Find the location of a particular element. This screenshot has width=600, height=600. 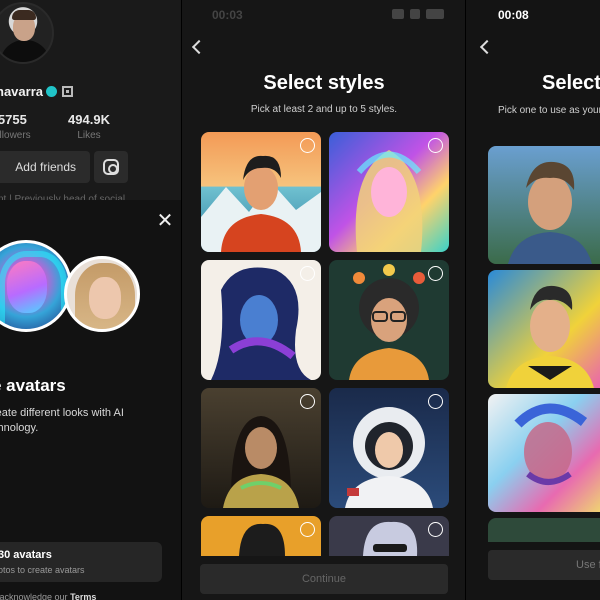

instagram-button is located at coordinates (111, 167).